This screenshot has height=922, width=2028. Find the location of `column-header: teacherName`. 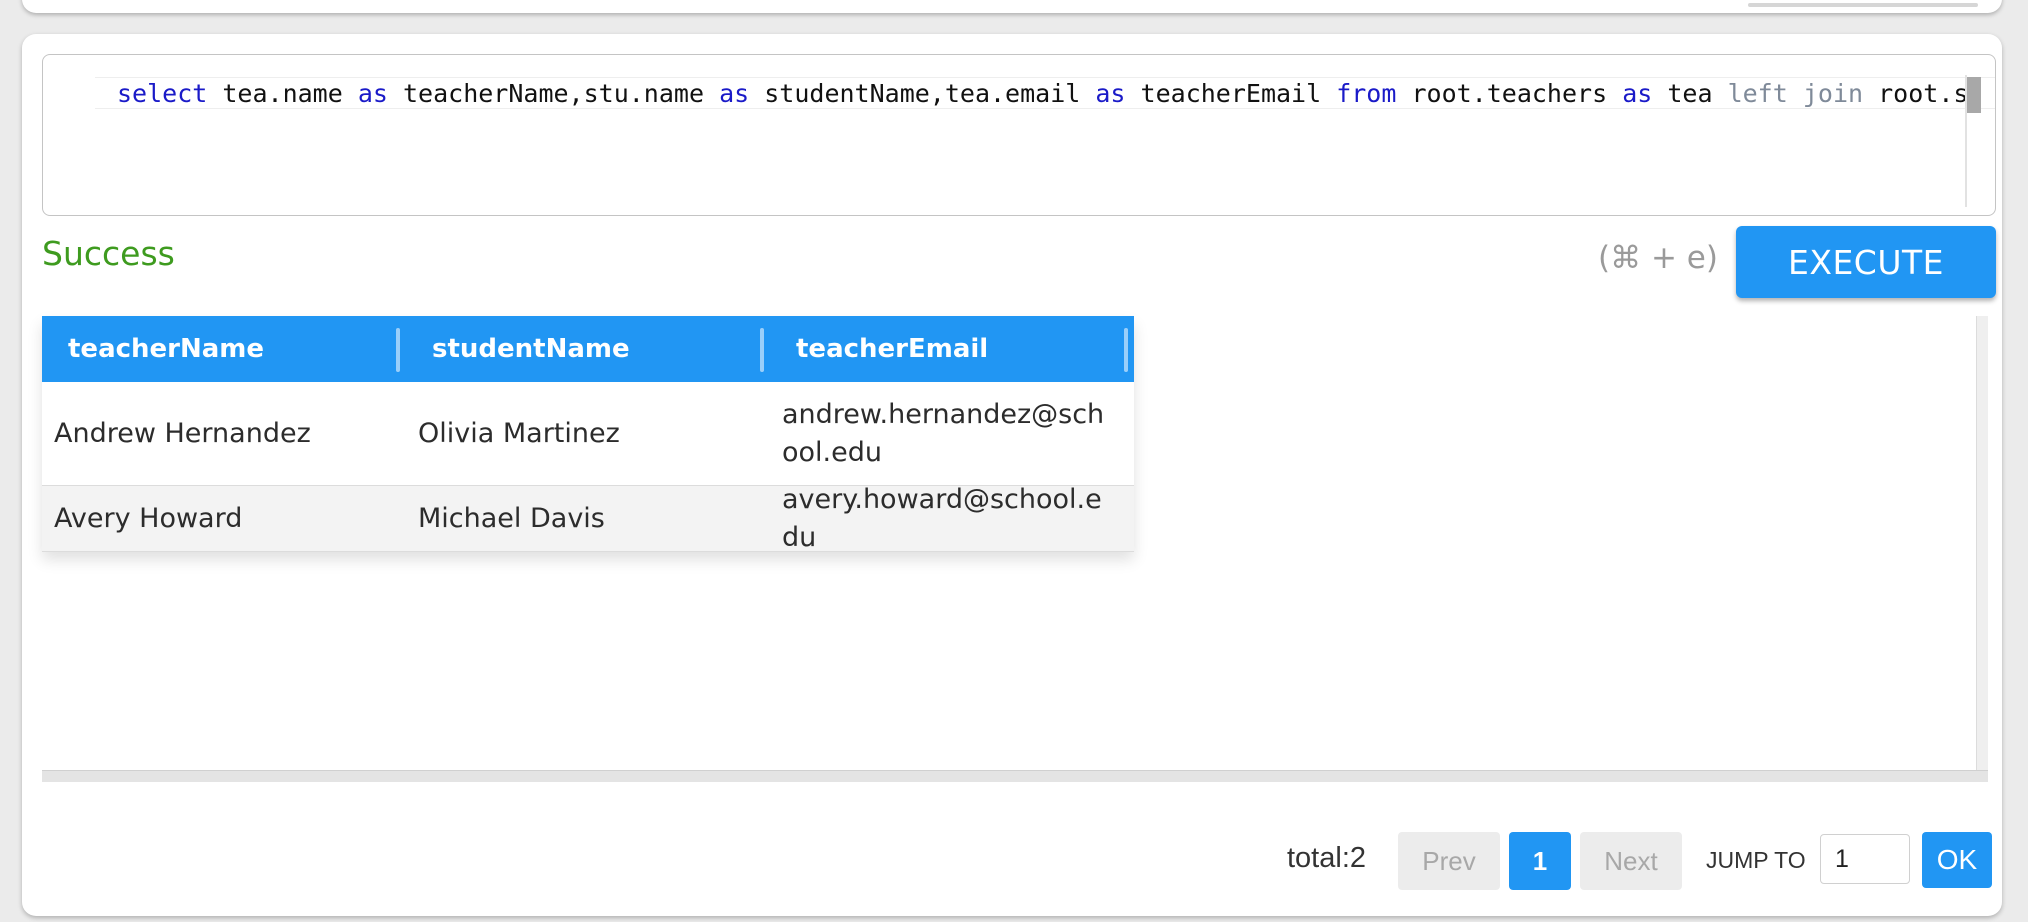

column-header: teacherName is located at coordinates (224, 349).